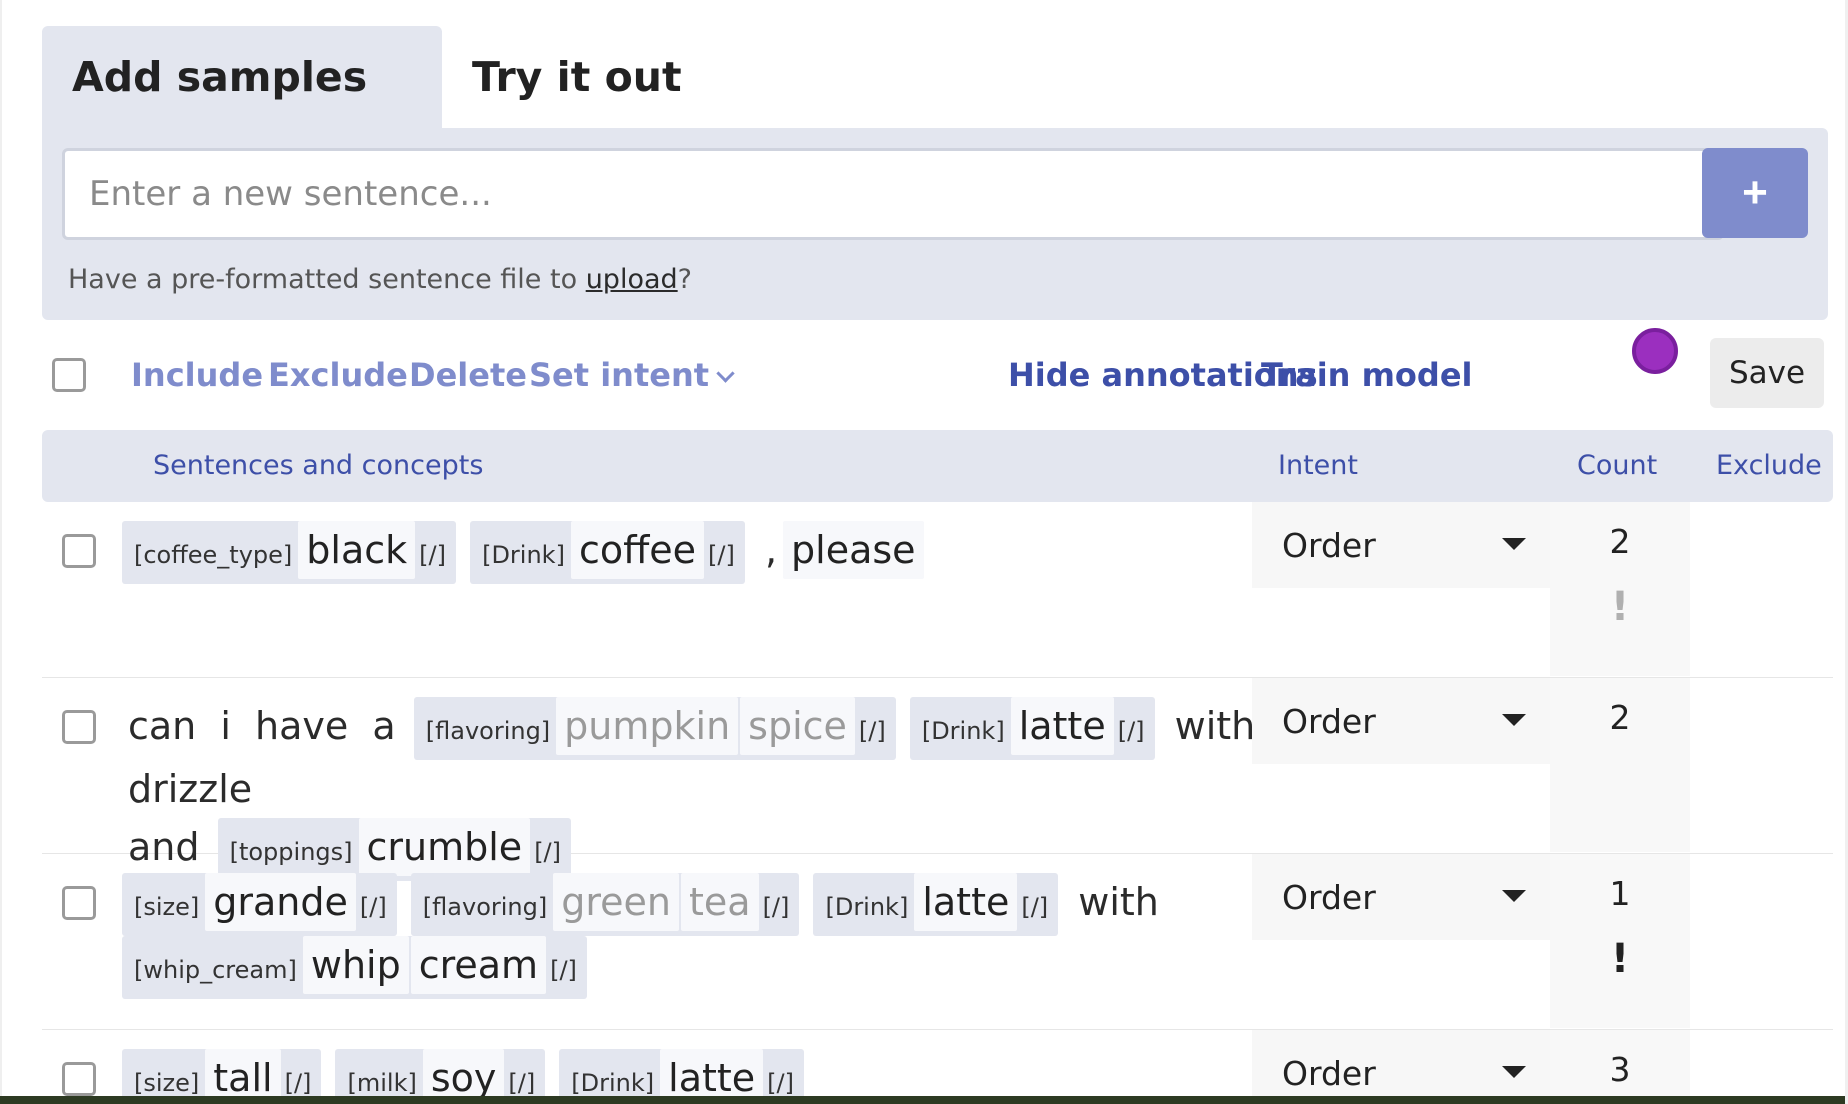  I want to click on count-cell: 2, so click(1620, 765).